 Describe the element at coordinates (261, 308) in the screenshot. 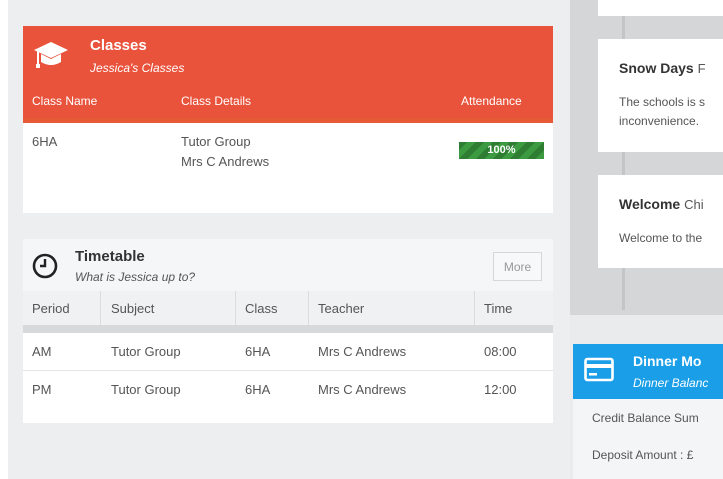

I see `column-class: Class` at that location.